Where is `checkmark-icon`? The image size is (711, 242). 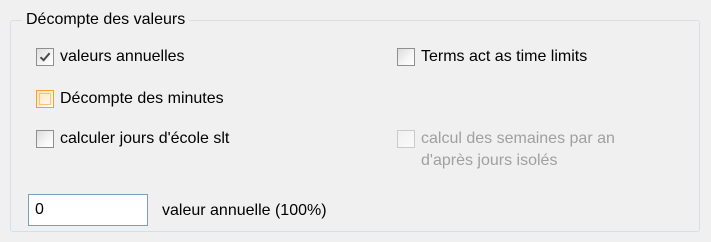 checkmark-icon is located at coordinates (45, 57).